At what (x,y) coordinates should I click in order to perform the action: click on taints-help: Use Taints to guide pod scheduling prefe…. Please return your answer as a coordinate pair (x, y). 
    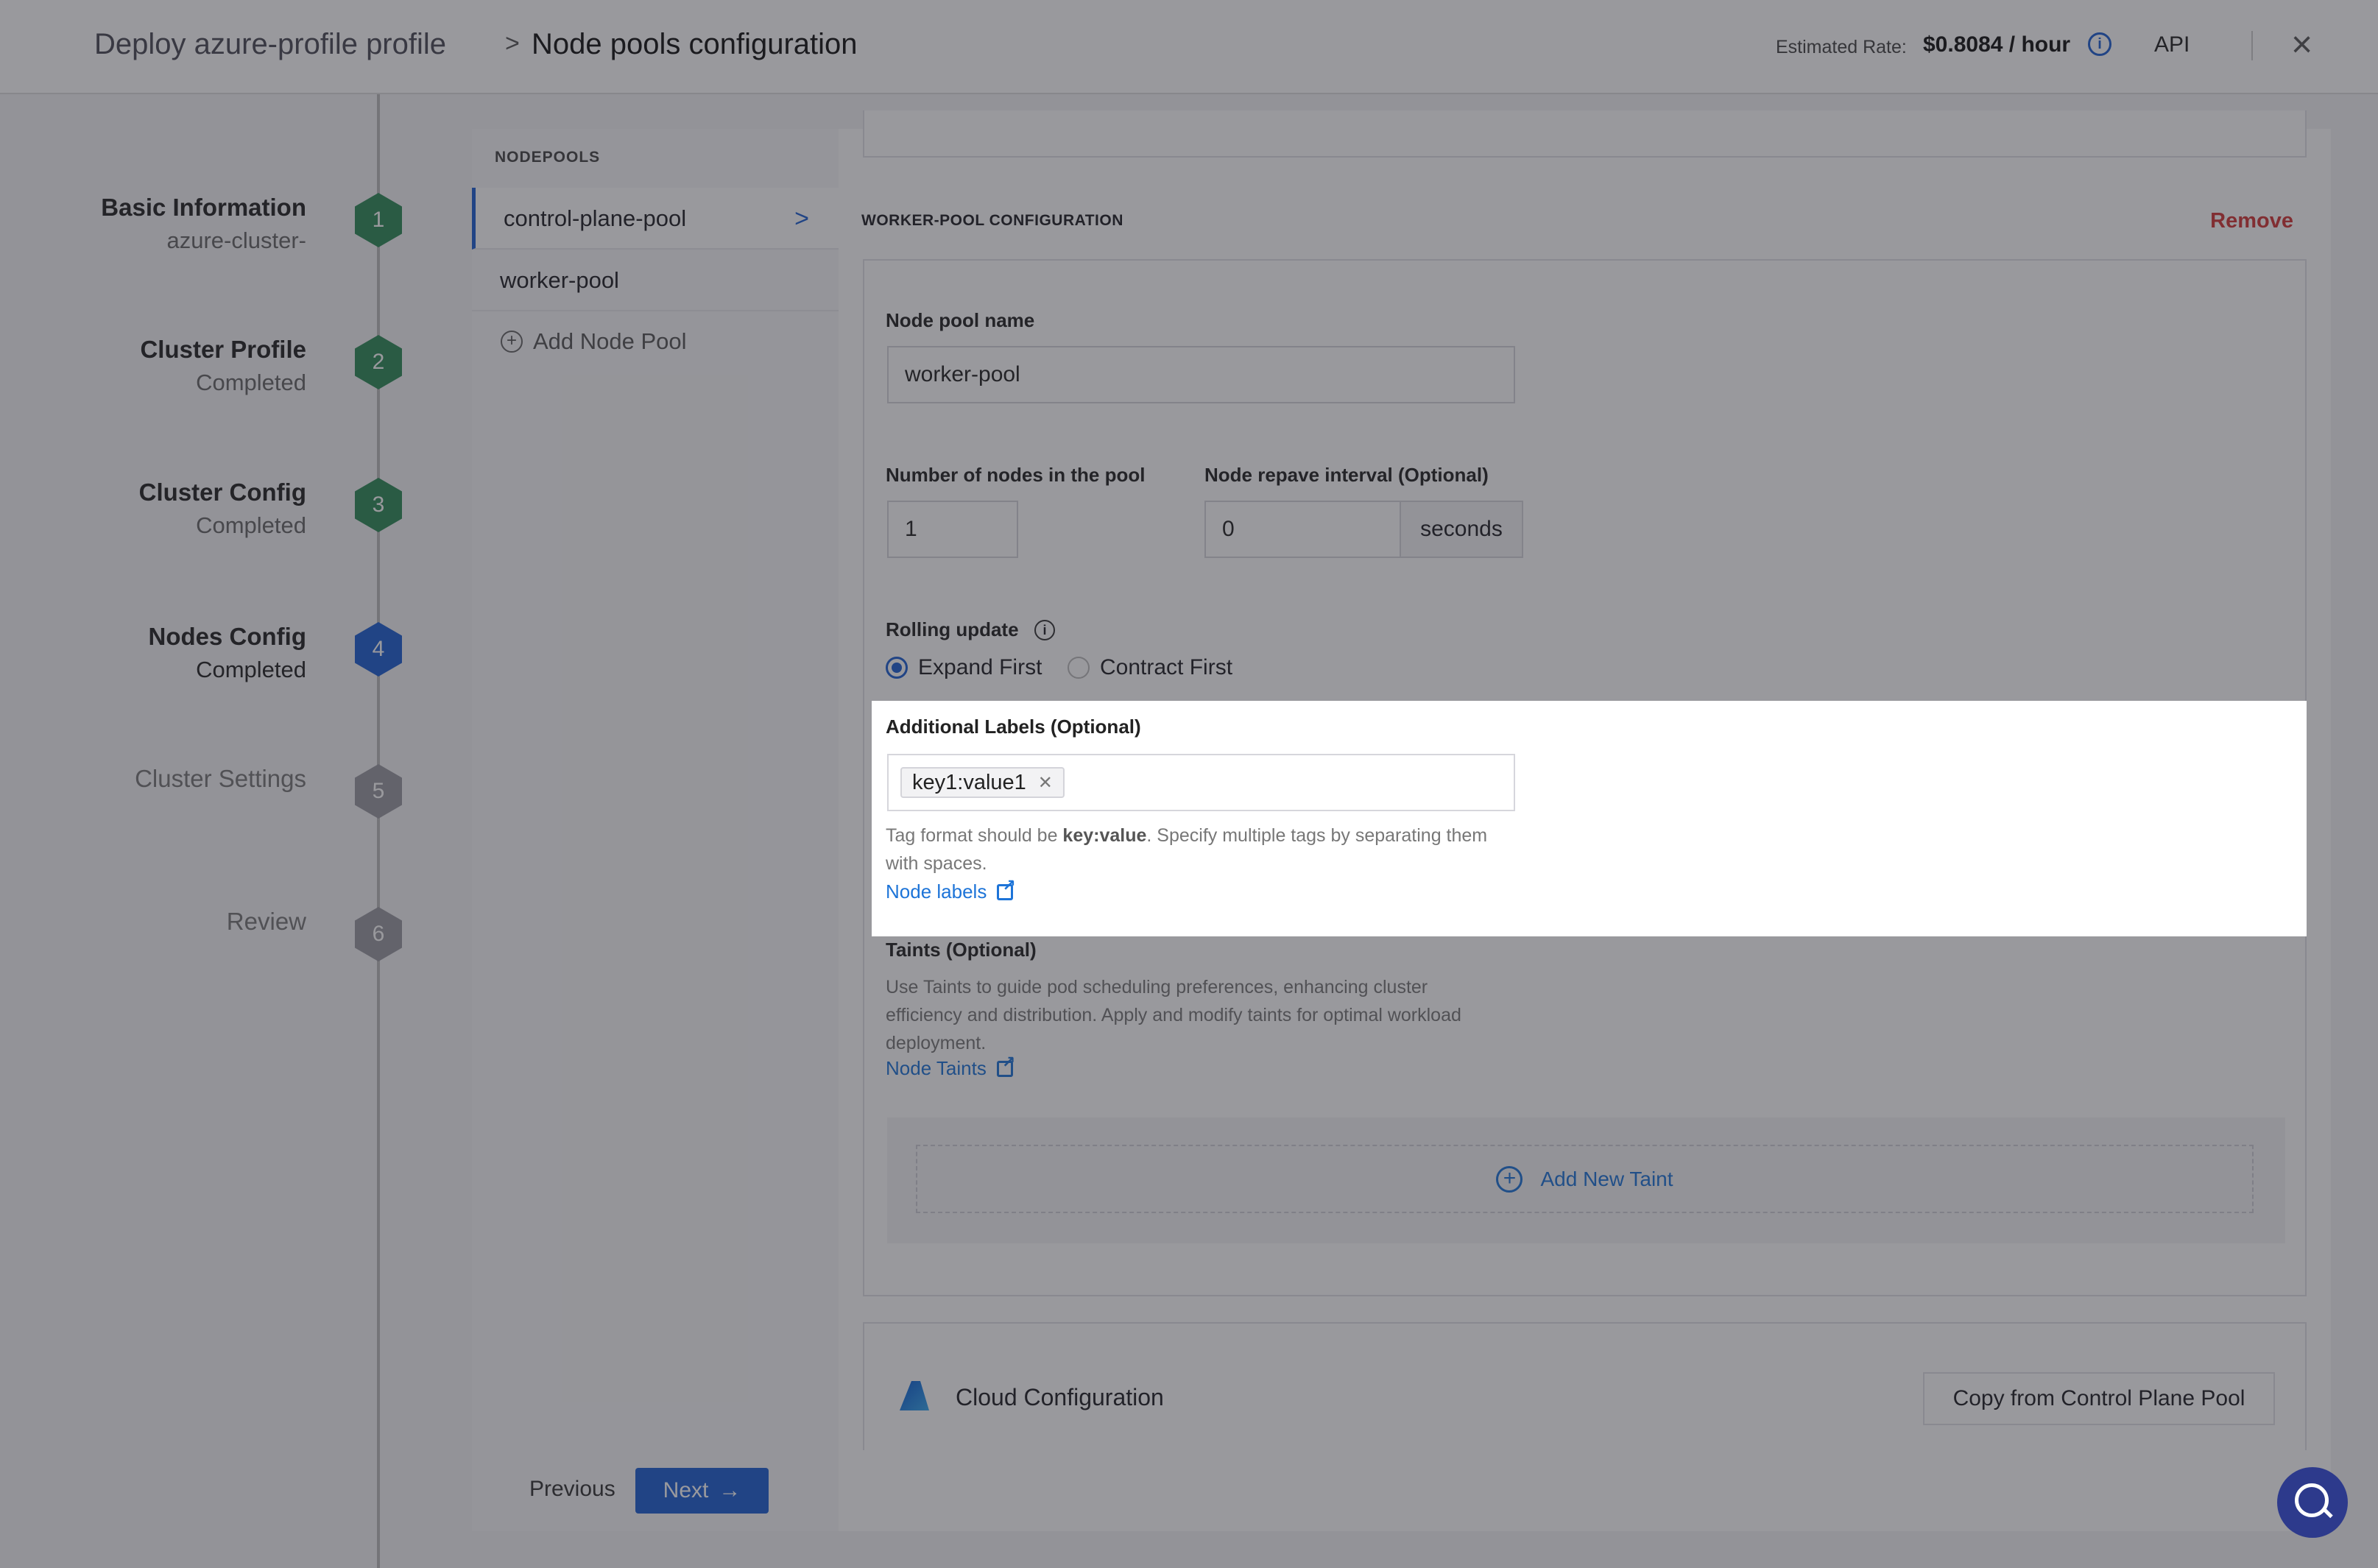
    Looking at the image, I should click on (1173, 1015).